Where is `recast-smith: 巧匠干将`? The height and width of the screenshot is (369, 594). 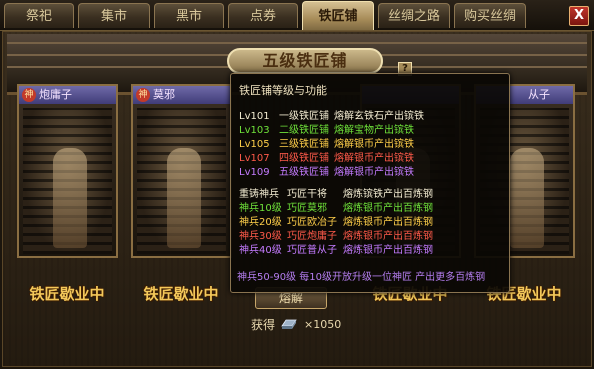
recast-smith: 巧匠干将 is located at coordinates (307, 194).